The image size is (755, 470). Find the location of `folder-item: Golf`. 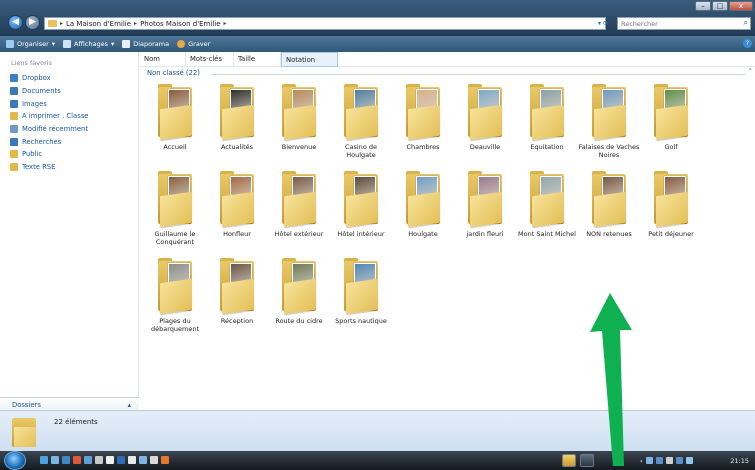

folder-item: Golf is located at coordinates (671, 123).